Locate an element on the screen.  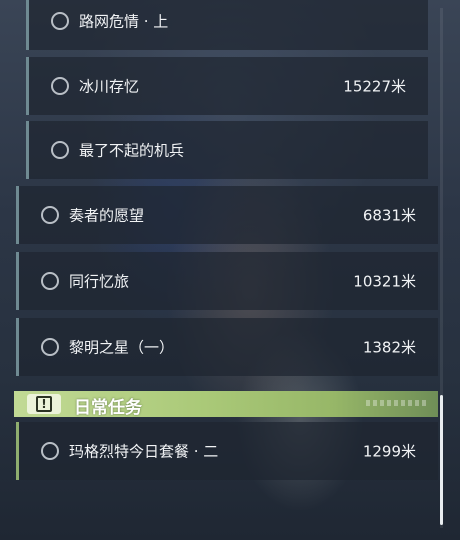
daily-quest-item: 玛格烈特今日套餐 · 二 1299米 is located at coordinates (227, 451).